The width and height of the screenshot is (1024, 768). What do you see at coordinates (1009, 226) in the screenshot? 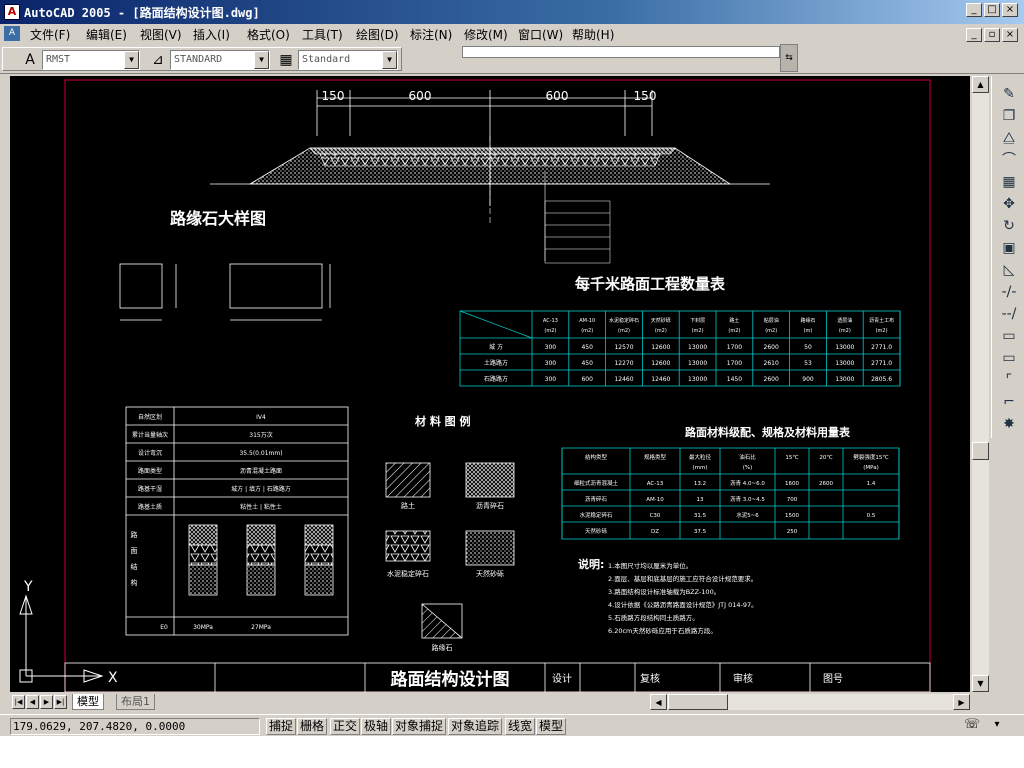
I see `rotate-icon: ↻` at bounding box center [1009, 226].